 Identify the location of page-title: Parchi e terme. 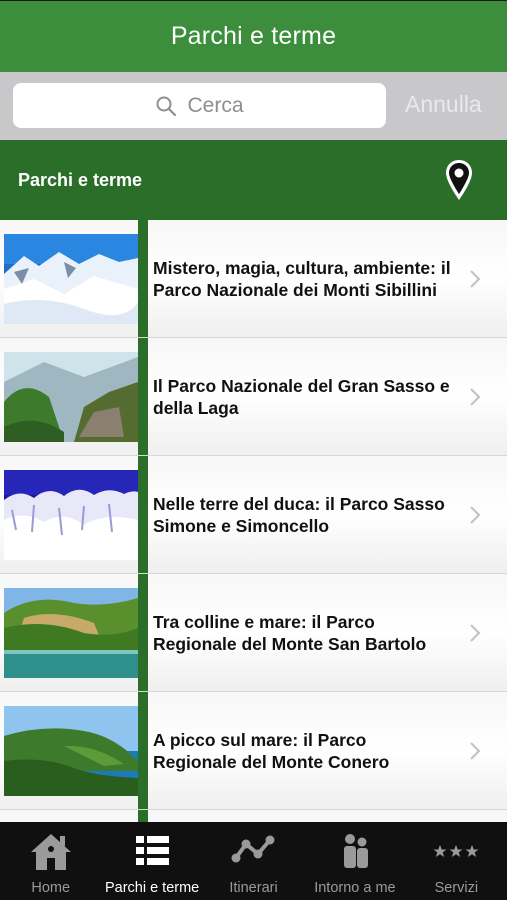
(253, 36).